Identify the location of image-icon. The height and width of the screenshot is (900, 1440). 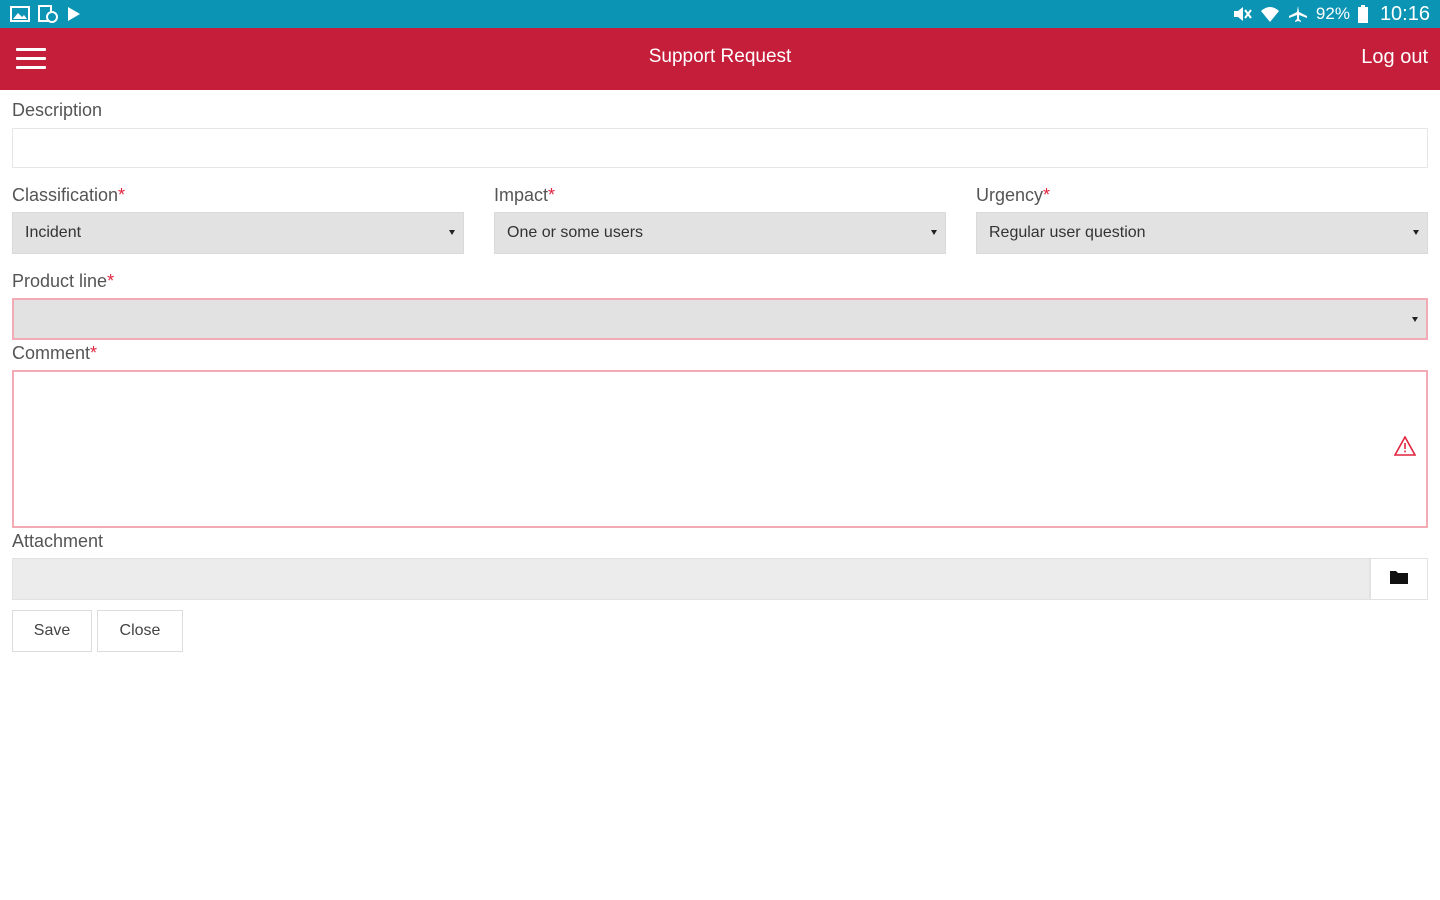
(20, 14).